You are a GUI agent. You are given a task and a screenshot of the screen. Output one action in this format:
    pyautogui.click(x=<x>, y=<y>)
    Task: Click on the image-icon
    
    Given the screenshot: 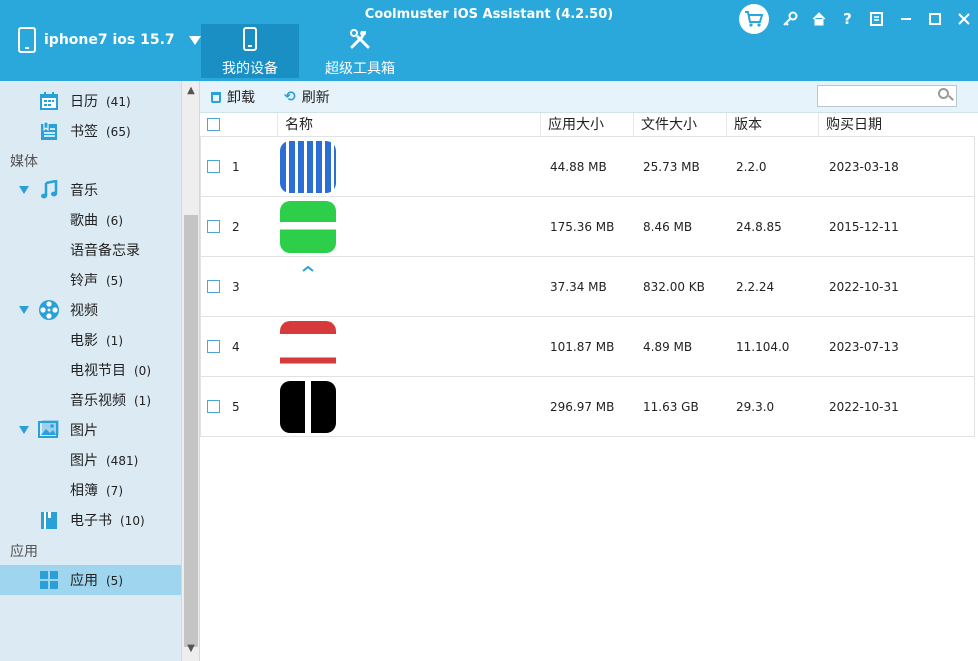 What is the action you would take?
    pyautogui.click(x=49, y=430)
    